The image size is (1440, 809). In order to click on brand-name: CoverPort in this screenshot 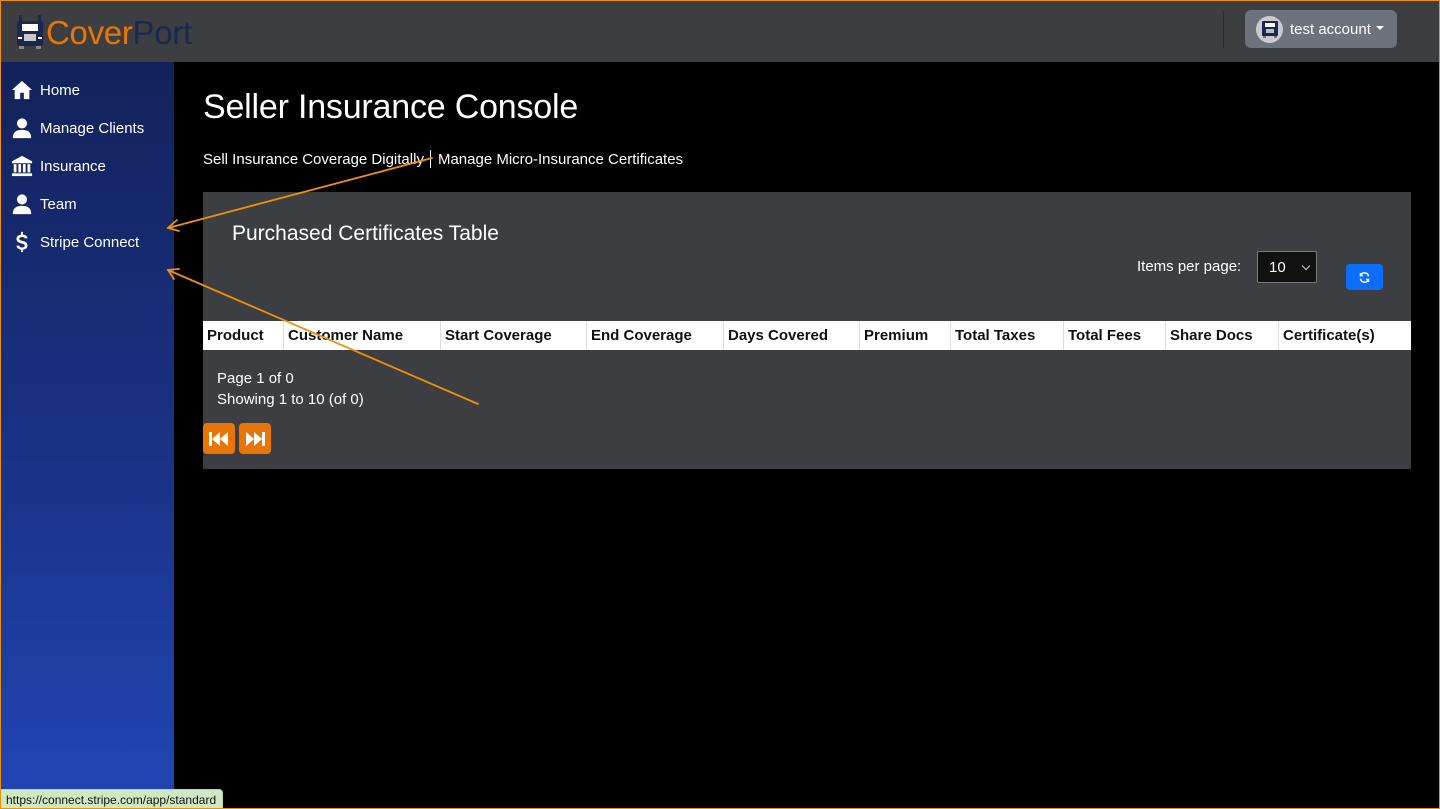, I will do `click(119, 32)`.